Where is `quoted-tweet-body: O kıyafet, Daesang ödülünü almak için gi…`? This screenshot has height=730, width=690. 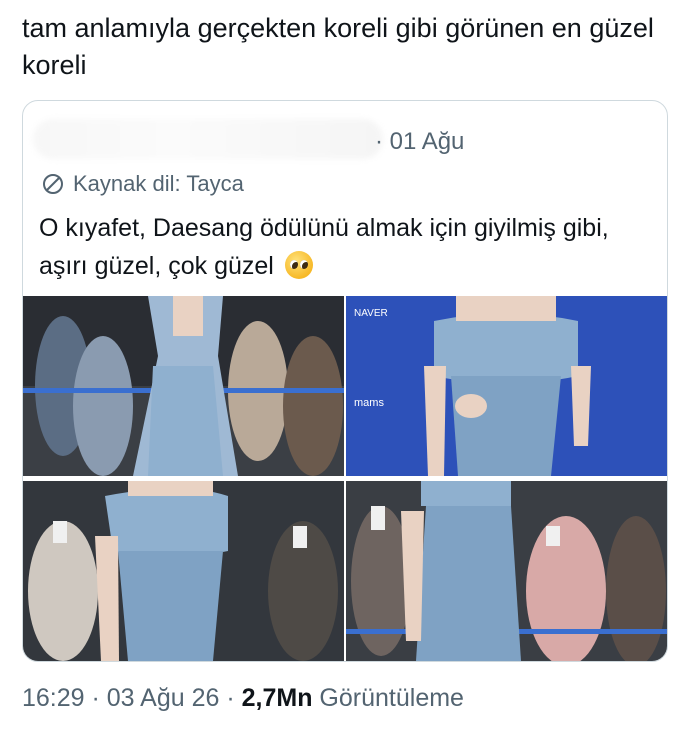
quoted-tweet-body: O kıyafet, Daesang ödülünü almak için gi… is located at coordinates (349, 247).